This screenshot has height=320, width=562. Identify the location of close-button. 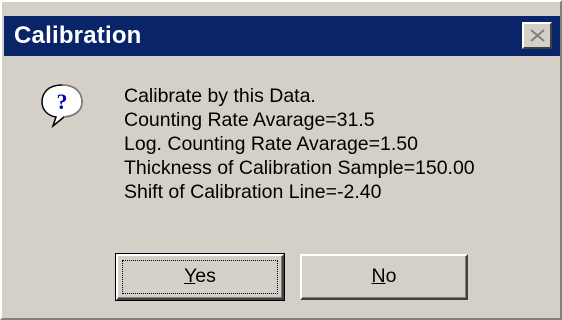
(537, 35).